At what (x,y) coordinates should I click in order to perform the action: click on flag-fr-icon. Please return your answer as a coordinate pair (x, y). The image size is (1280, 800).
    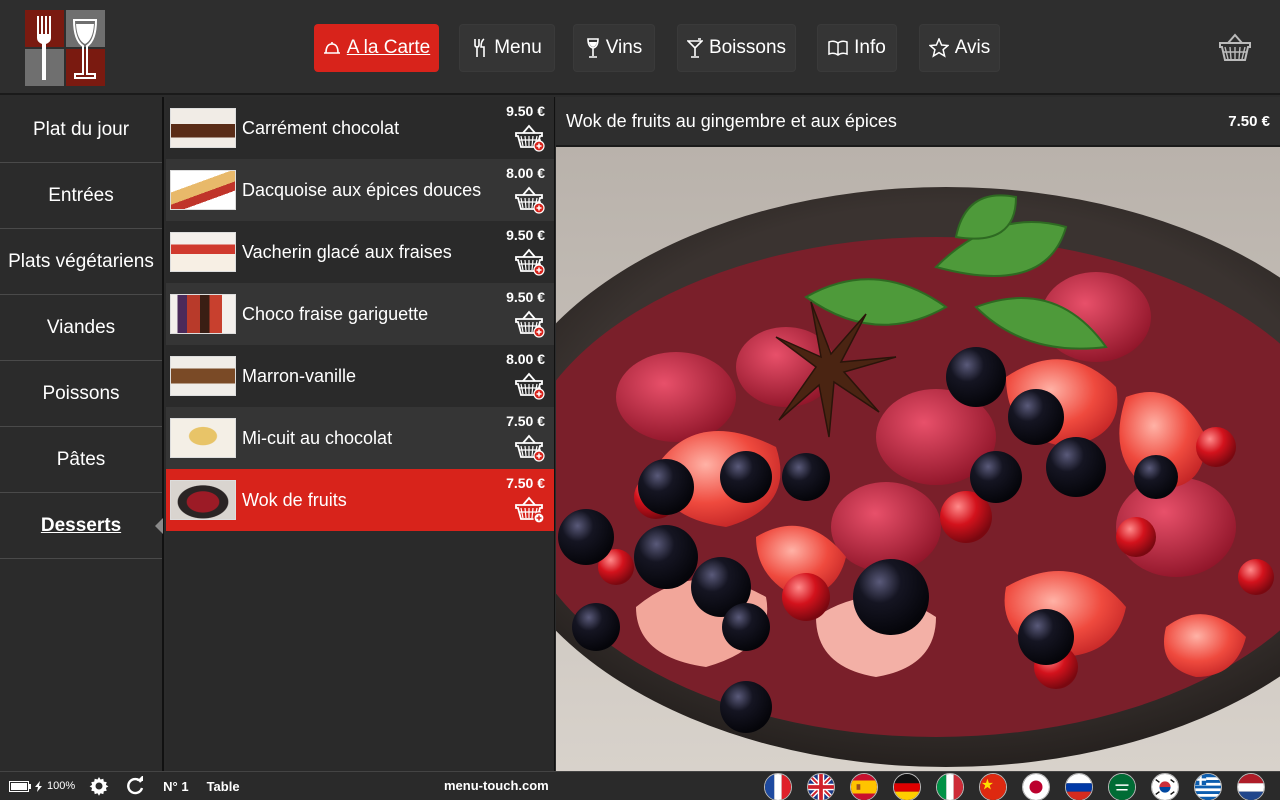
    Looking at the image, I should click on (778, 786).